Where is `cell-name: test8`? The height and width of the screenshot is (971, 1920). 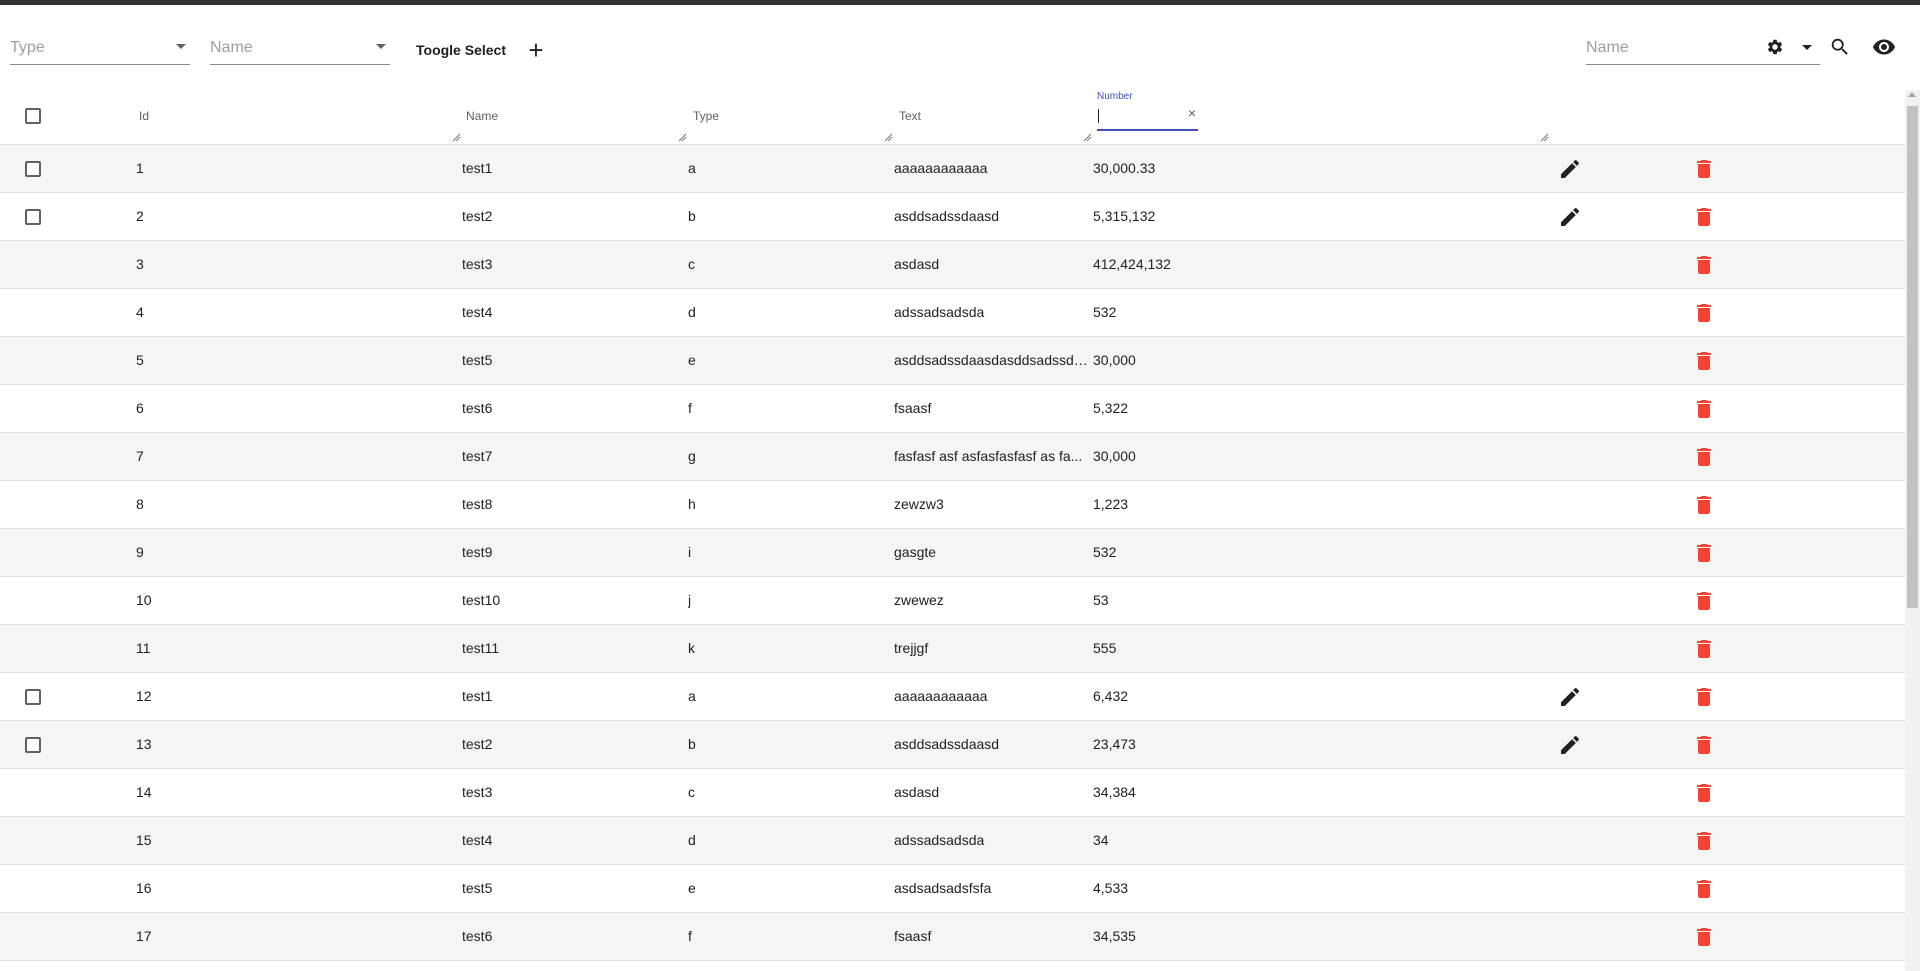 cell-name: test8 is located at coordinates (477, 504).